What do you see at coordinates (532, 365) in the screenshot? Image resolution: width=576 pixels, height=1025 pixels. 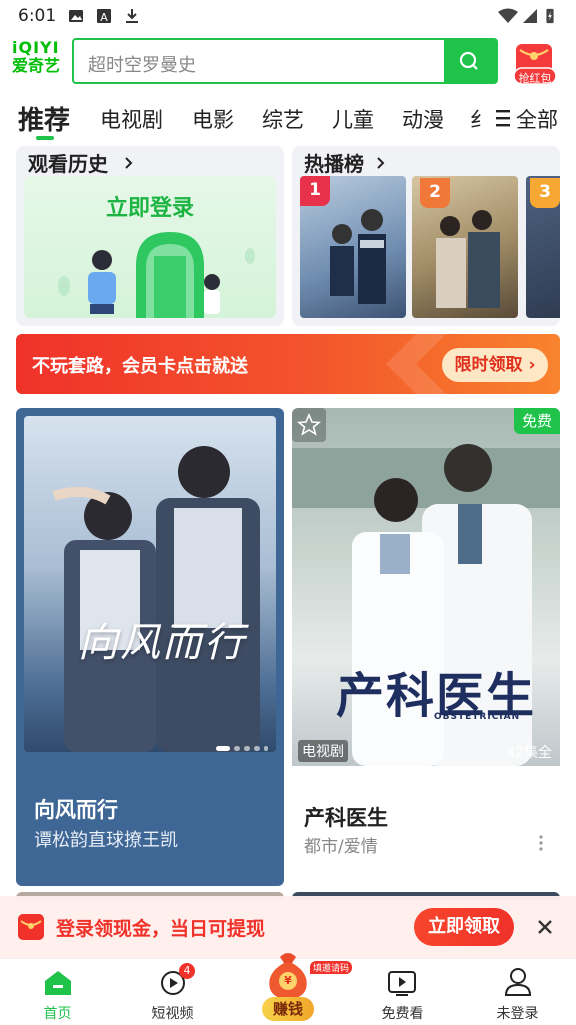 I see `chevron-right-icon: ›` at bounding box center [532, 365].